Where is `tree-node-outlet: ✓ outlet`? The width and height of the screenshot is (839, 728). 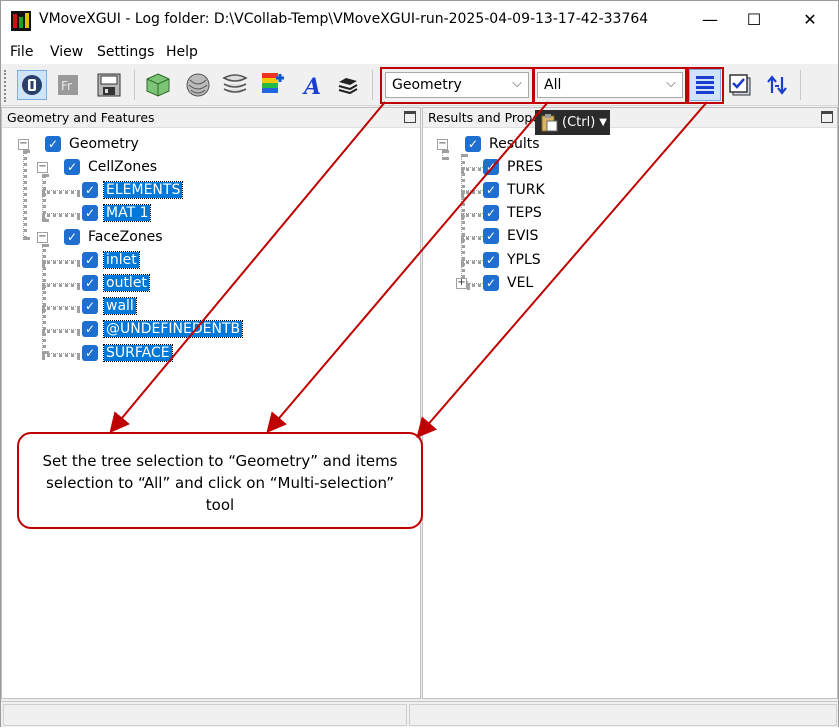
tree-node-outlet: ✓ outlet is located at coordinates (116, 283).